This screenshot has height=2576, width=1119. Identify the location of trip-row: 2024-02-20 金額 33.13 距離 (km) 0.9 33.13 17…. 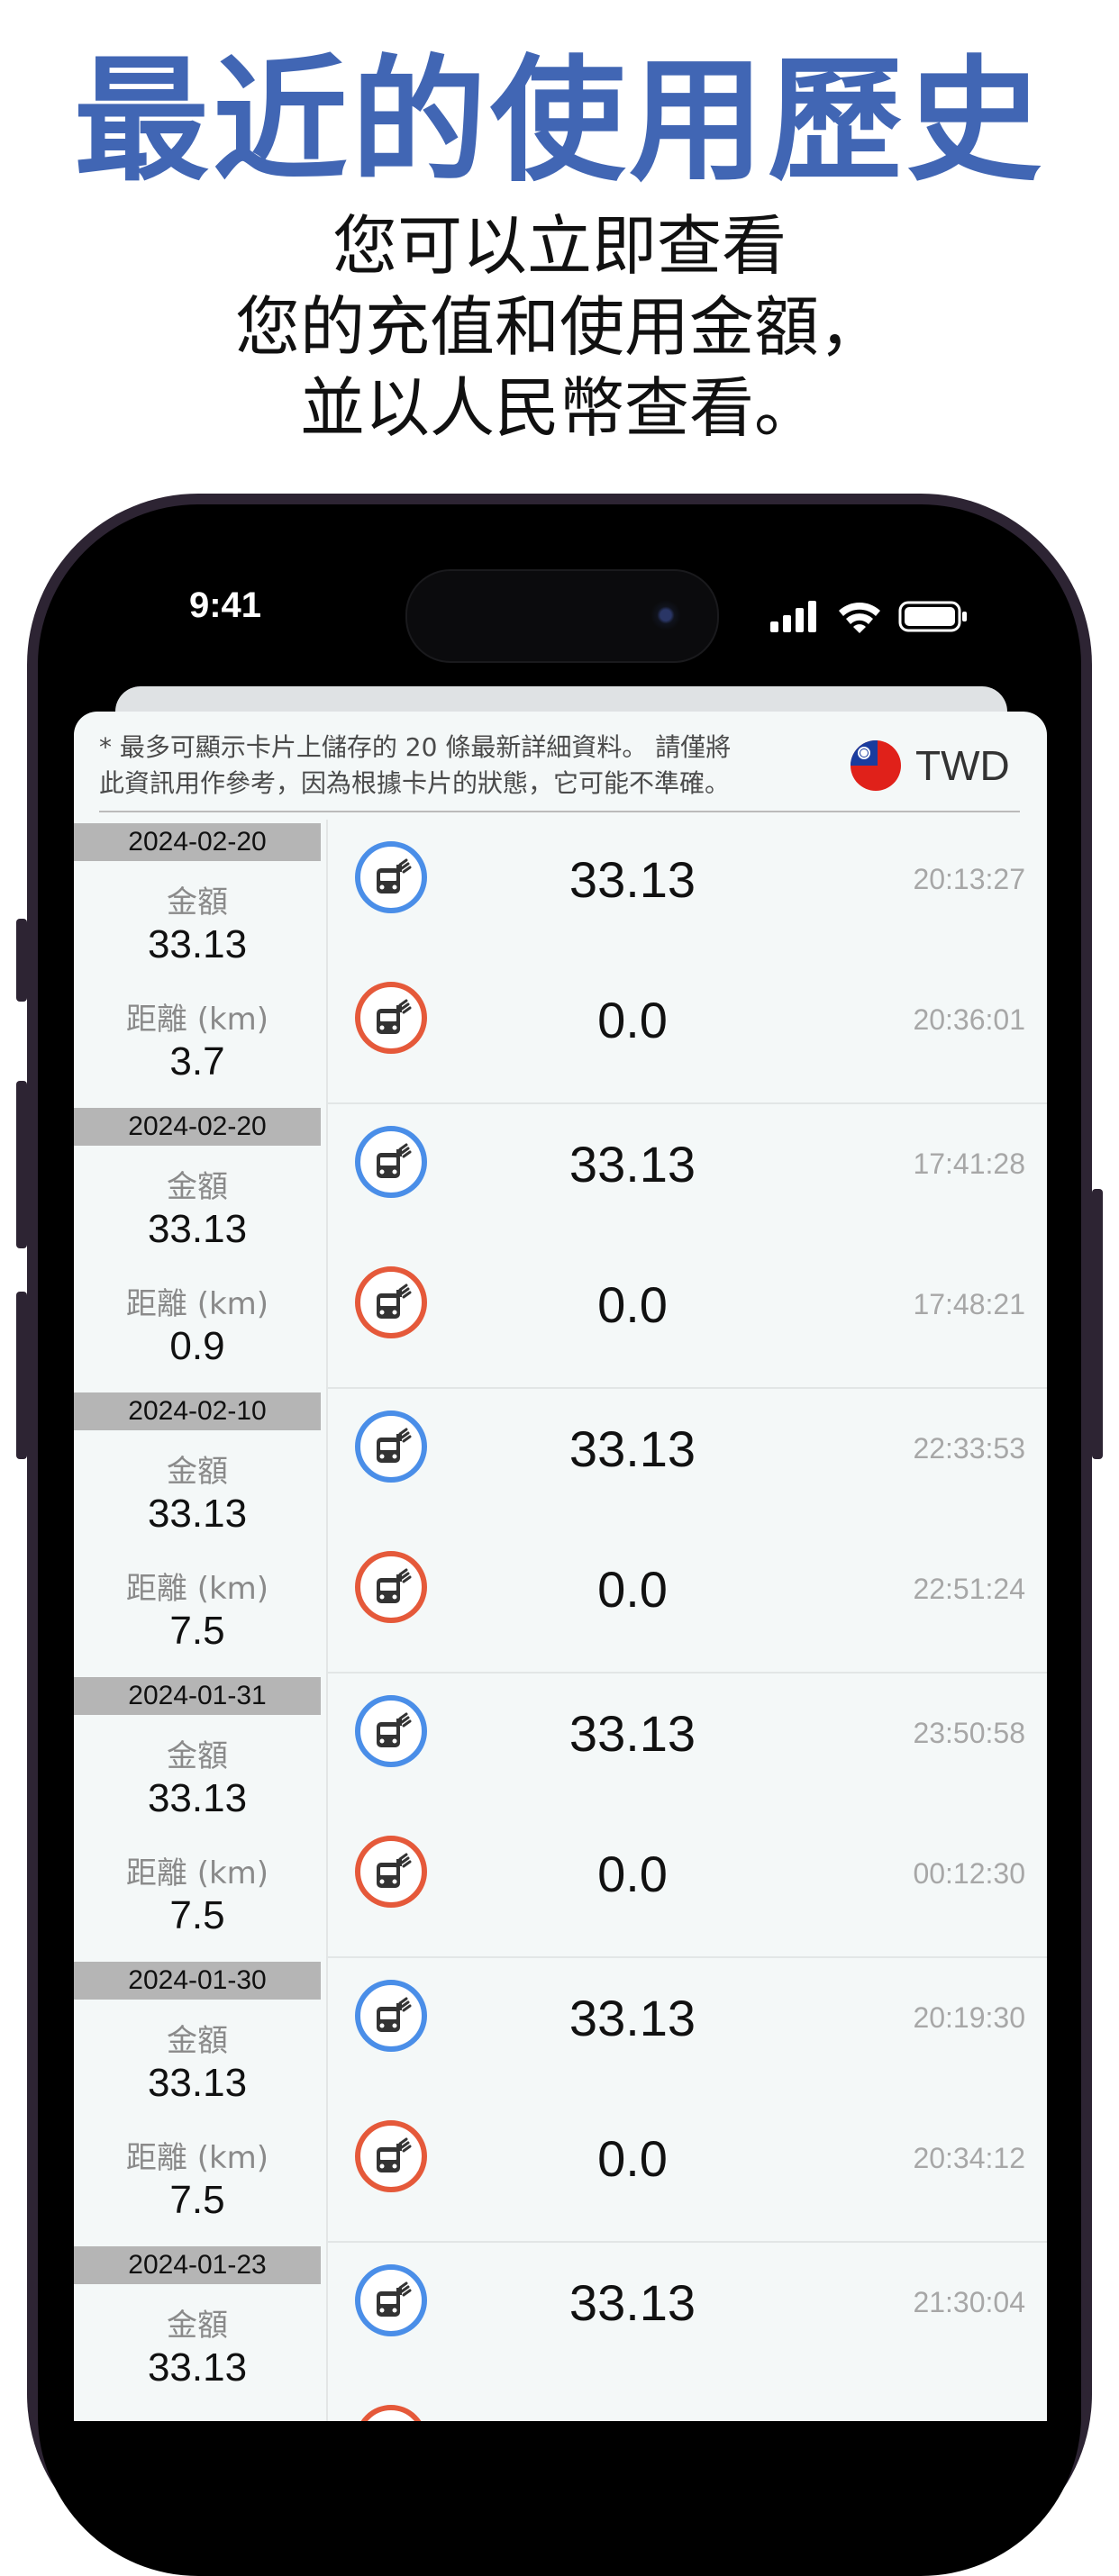
(560, 1247).